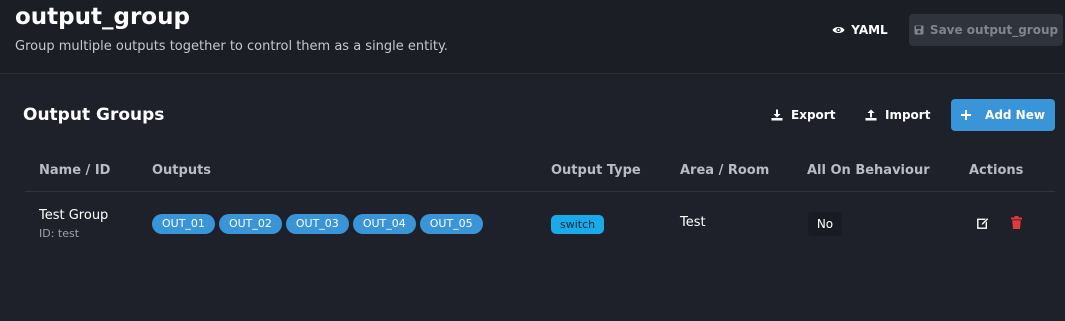  Describe the element at coordinates (983, 223) in the screenshot. I see `edit-icon` at that location.